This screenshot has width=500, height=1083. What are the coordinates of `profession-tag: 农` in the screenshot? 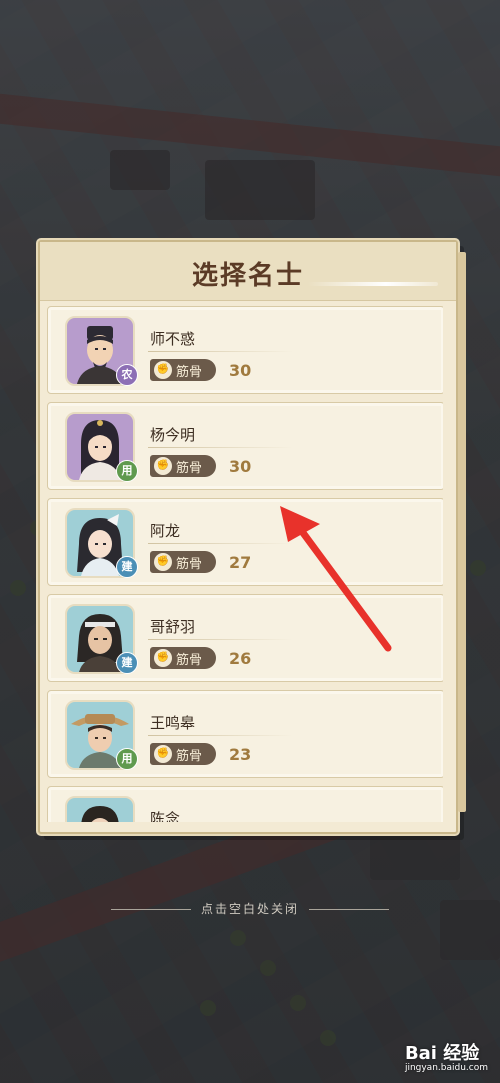 It's located at (127, 375).